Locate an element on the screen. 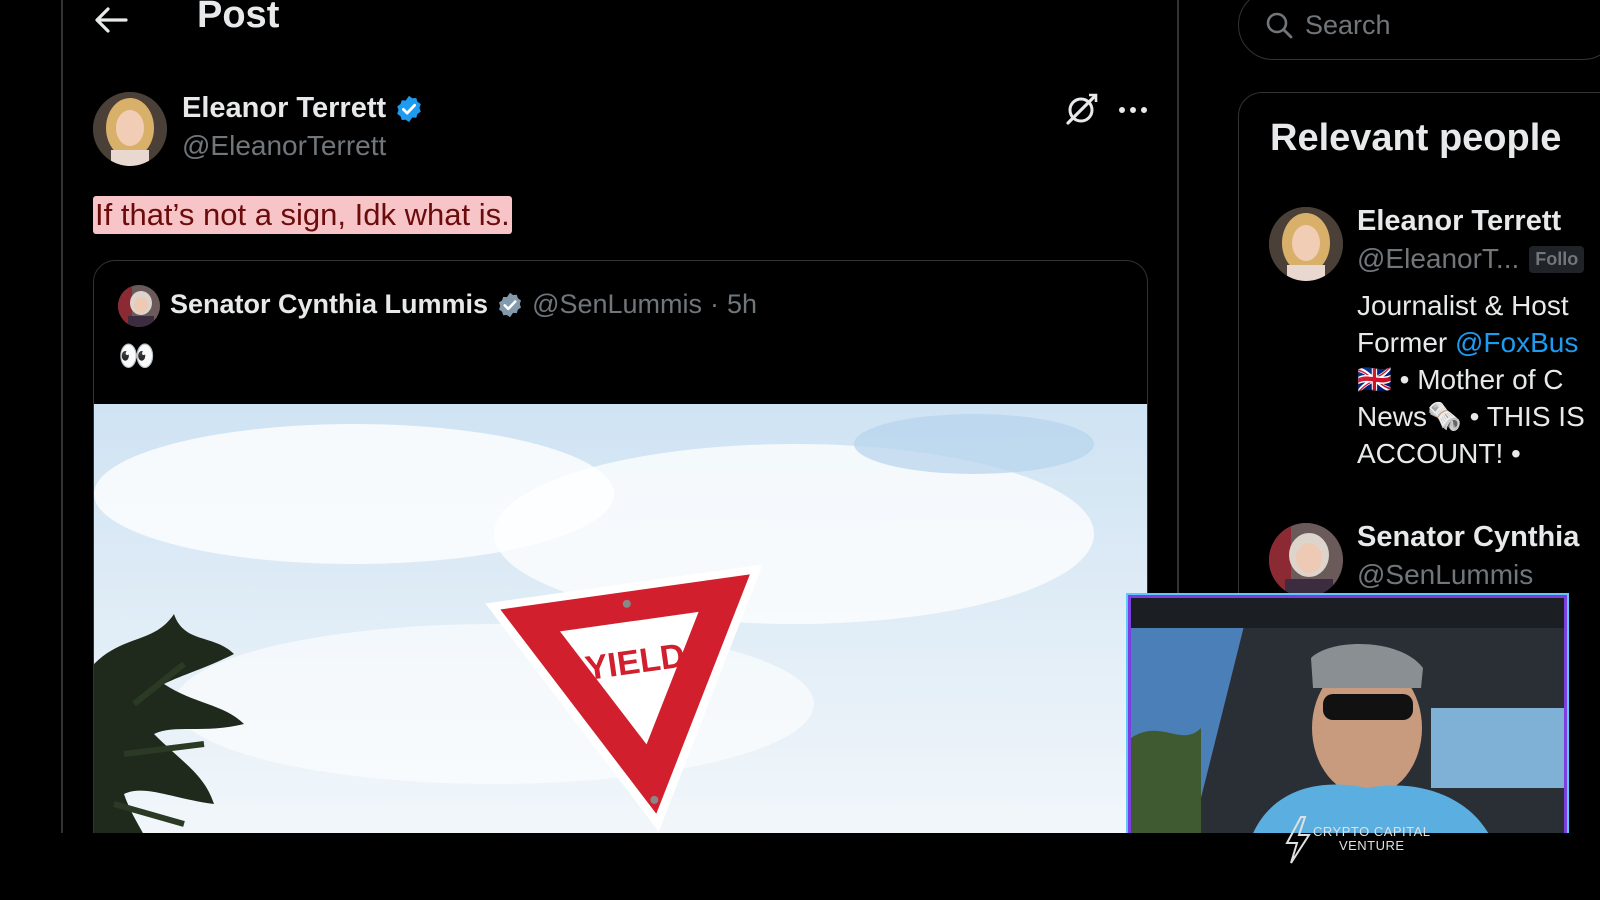 This screenshot has width=1600, height=900. author-avatar is located at coordinates (130, 129).